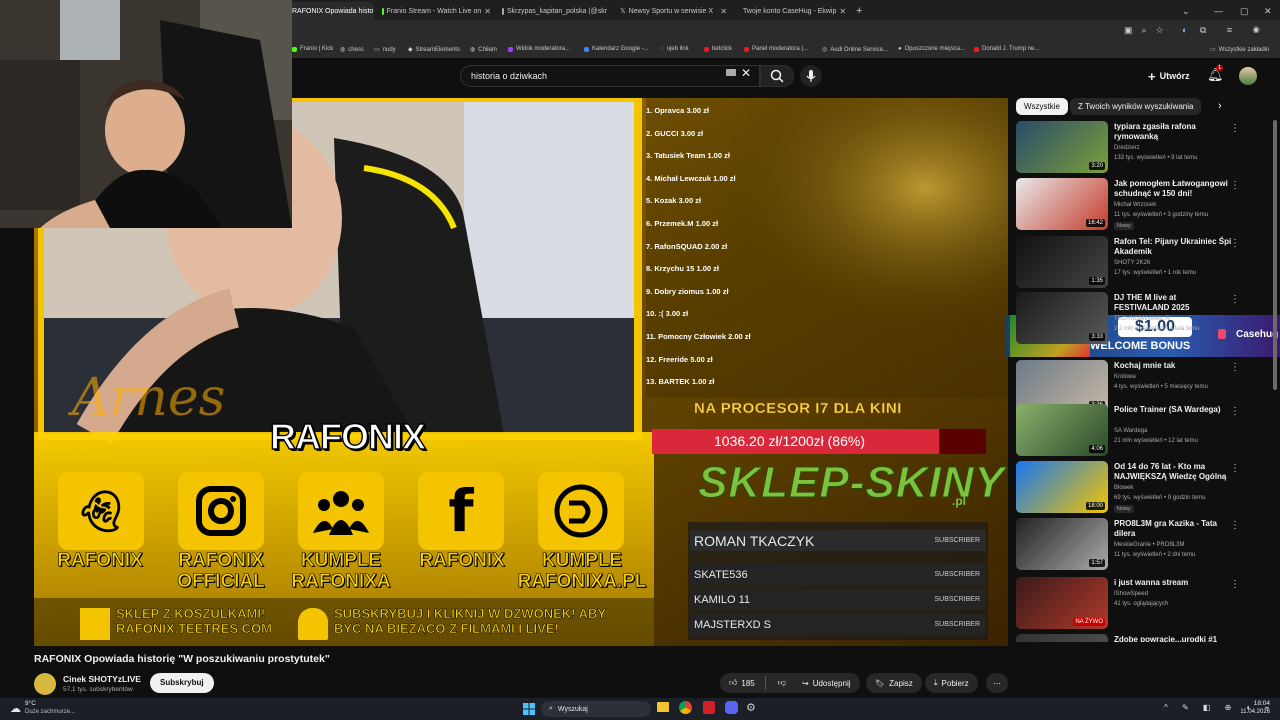 The image size is (1280, 720). I want to click on like-button: 👍︎ 185, so click(742, 683).